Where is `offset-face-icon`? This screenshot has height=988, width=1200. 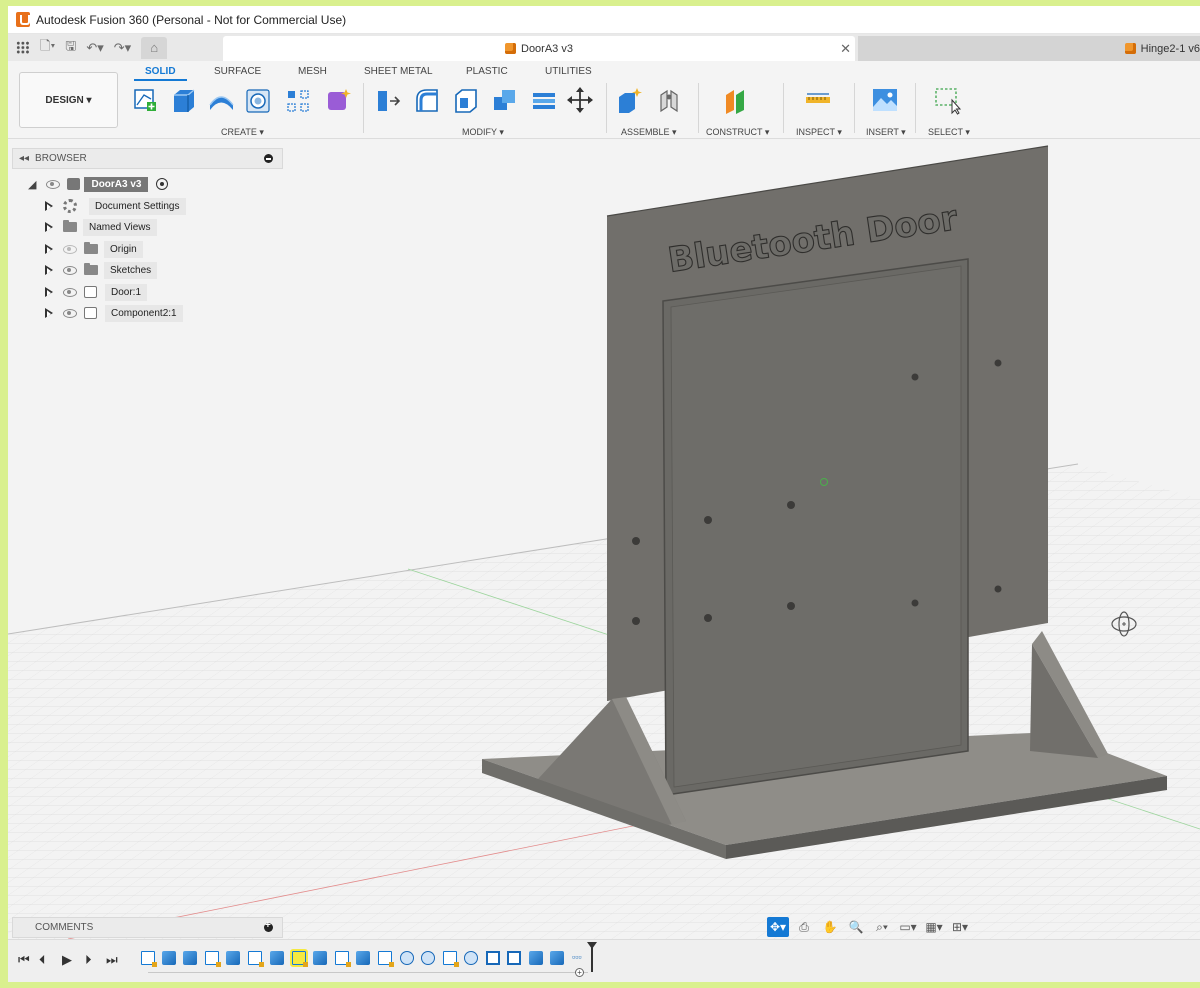
offset-face-icon is located at coordinates (544, 100).